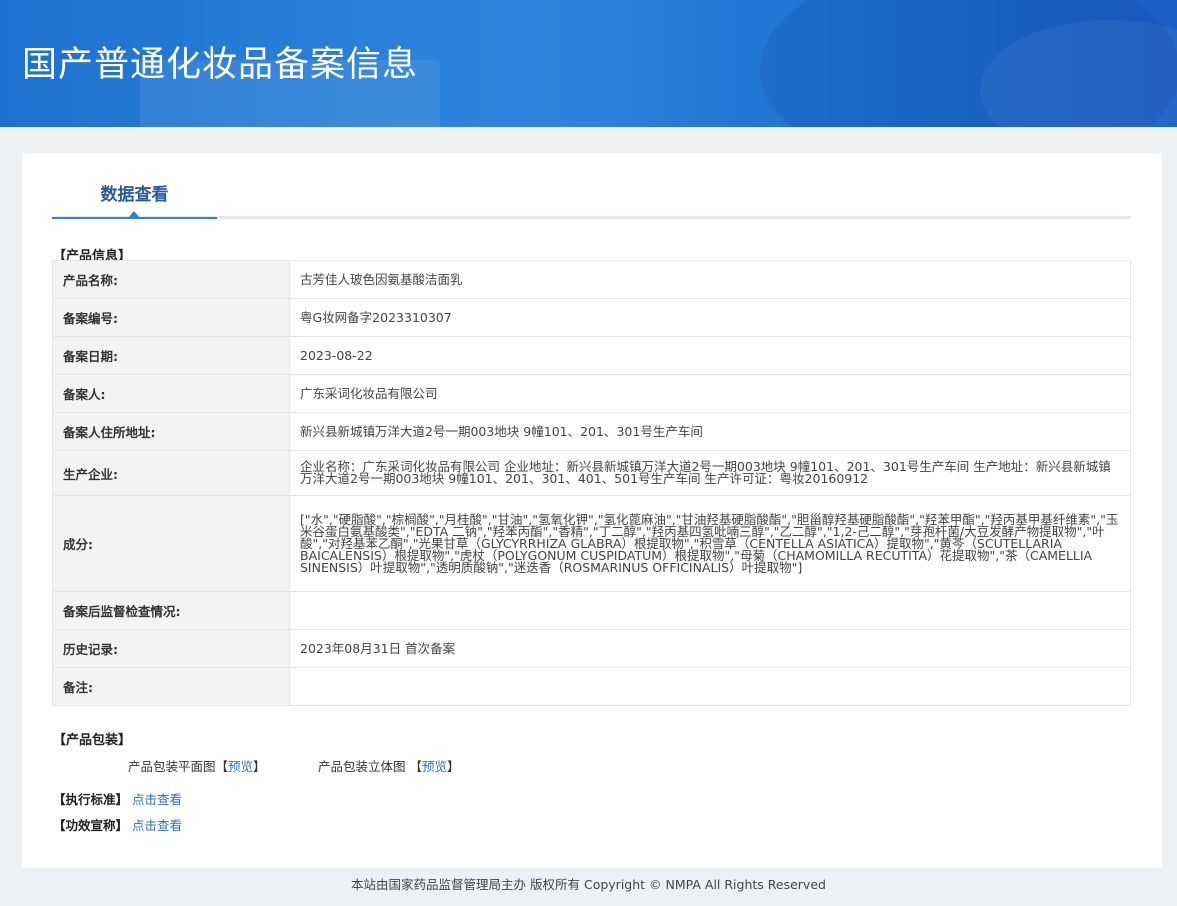 This screenshot has width=1177, height=906. I want to click on packaging-solid-label: 产品包装立体图, so click(362, 766).